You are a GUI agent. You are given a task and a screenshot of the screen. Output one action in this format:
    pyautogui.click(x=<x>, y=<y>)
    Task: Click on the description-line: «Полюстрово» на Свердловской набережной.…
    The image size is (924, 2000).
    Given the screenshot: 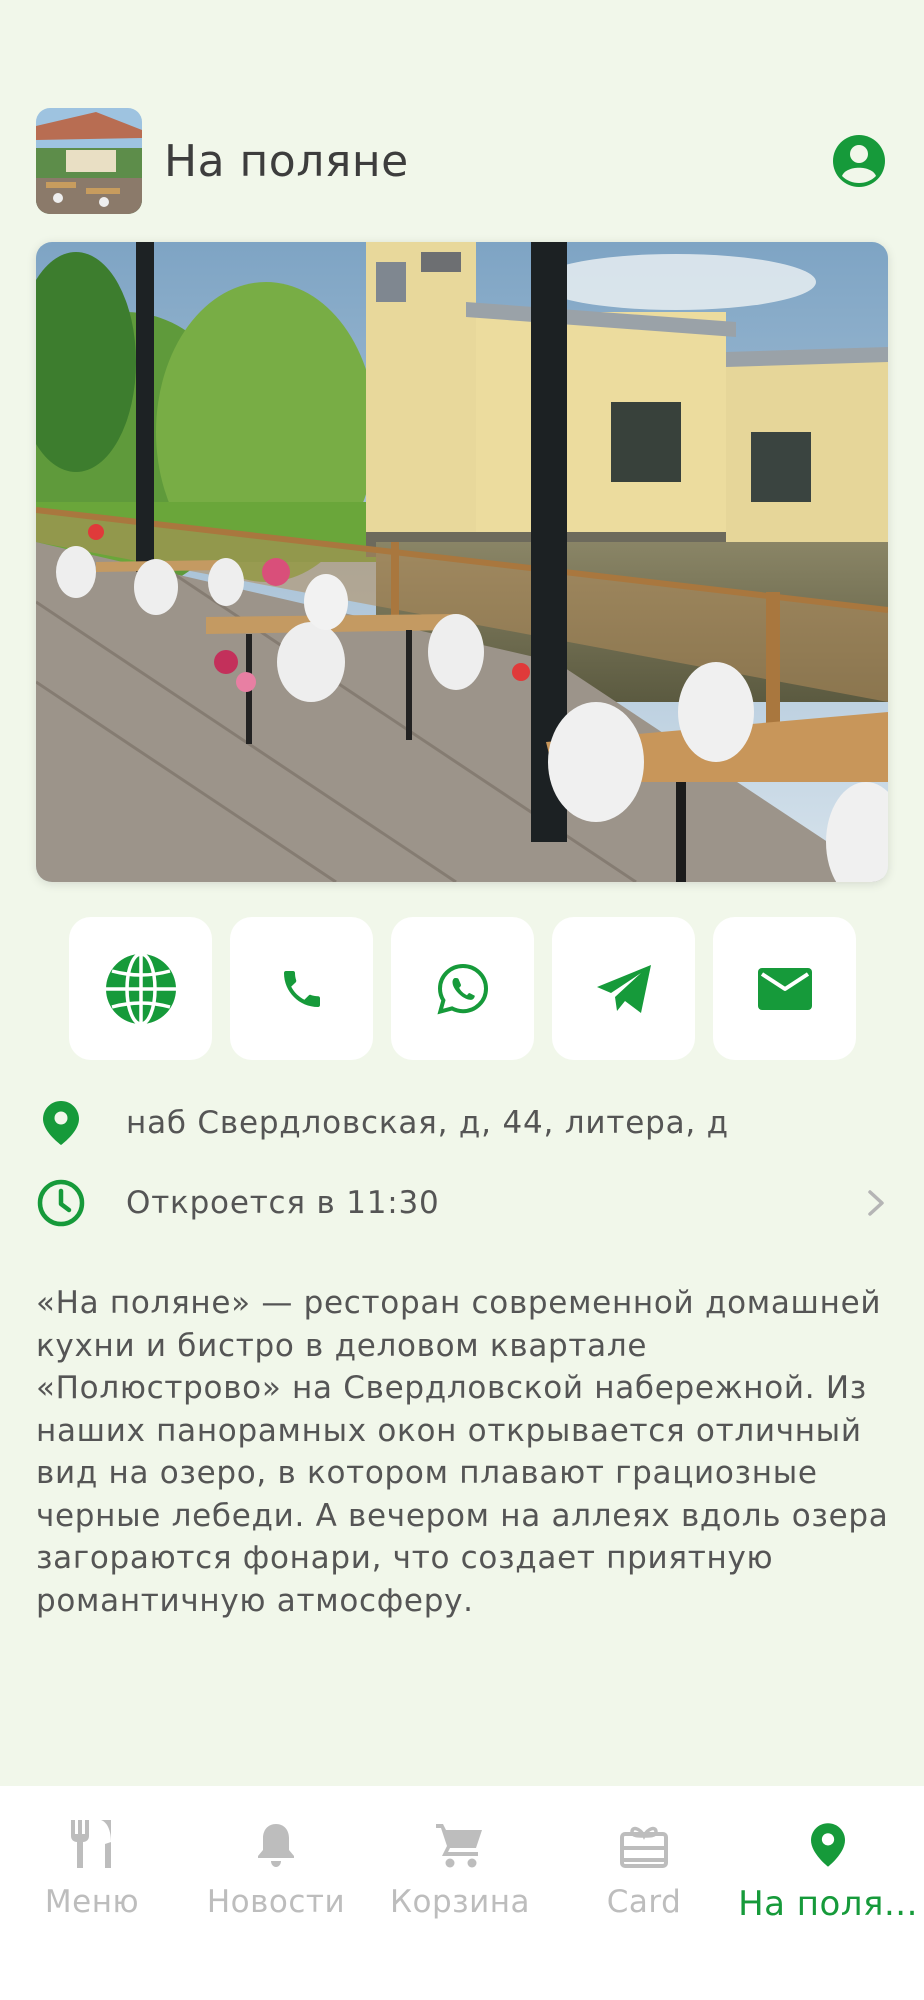 What is the action you would take?
    pyautogui.click(x=451, y=1388)
    